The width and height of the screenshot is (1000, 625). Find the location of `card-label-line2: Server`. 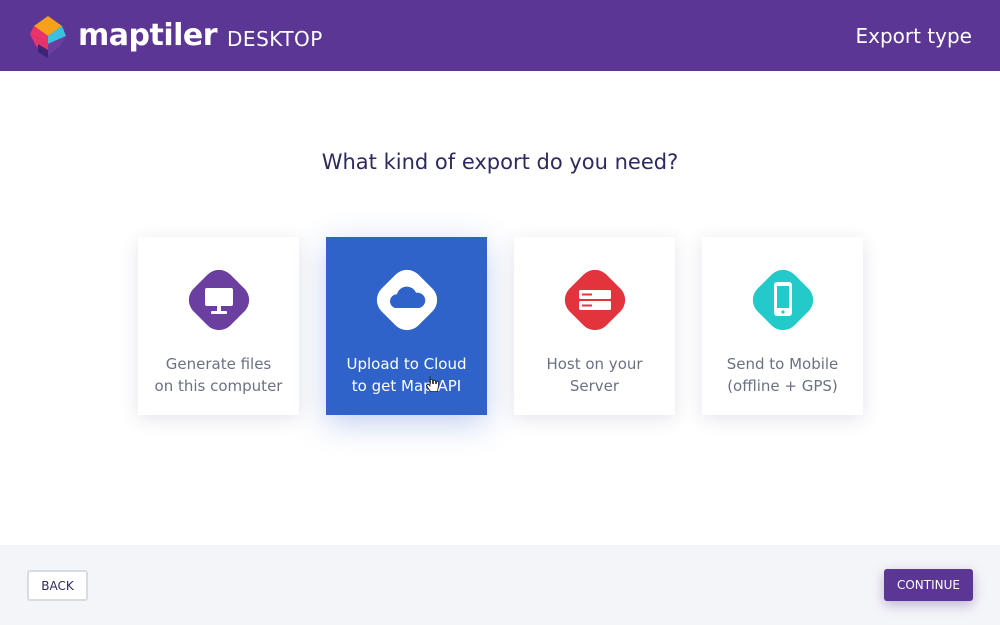

card-label-line2: Server is located at coordinates (594, 386).